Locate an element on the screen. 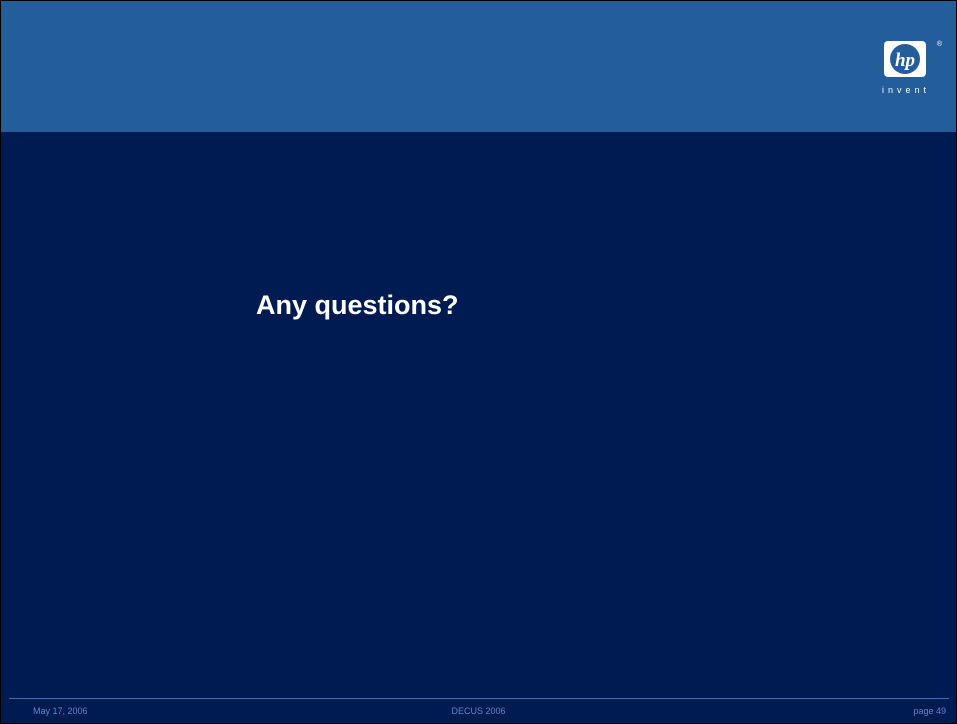  hp-logo-letters: hp is located at coordinates (905, 60).